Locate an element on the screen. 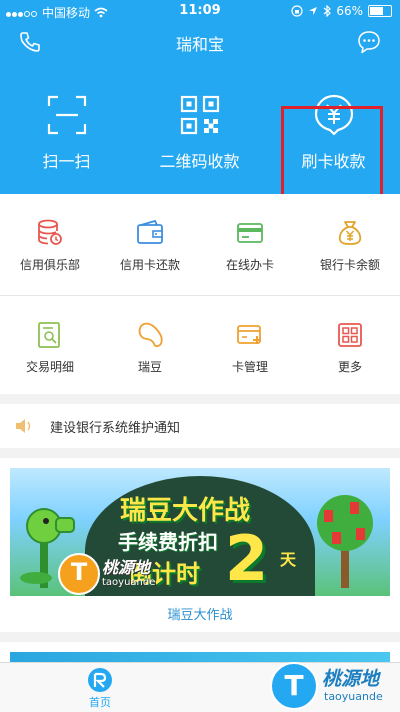 Image resolution: width=400 pixels, height=712 pixels. card-add-icon is located at coordinates (249, 334).